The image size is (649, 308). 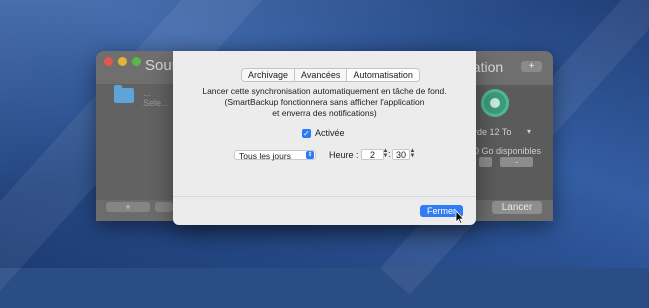 What do you see at coordinates (531, 66) in the screenshot?
I see `add-destination-button: +` at bounding box center [531, 66].